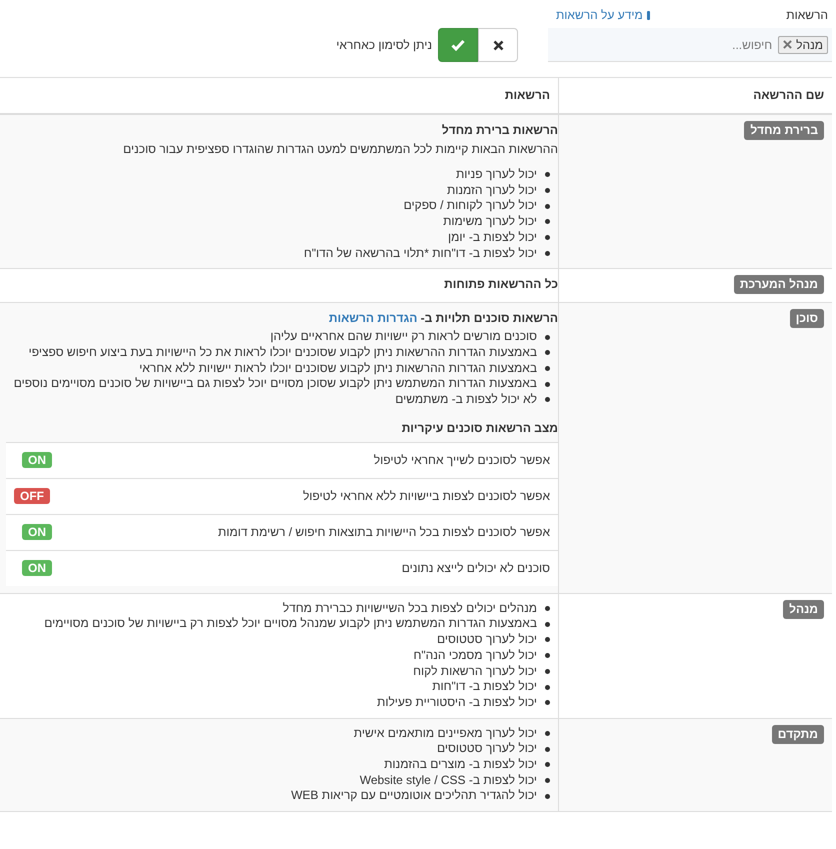 The width and height of the screenshot is (836, 849). I want to click on list-item: באמצעות הגדרות ההרשאות ניתן לקבוע שסוכנים יוכלו לראות את כל היישויות בעת ביצוע חיפוש ספציפי, so click(282, 352).